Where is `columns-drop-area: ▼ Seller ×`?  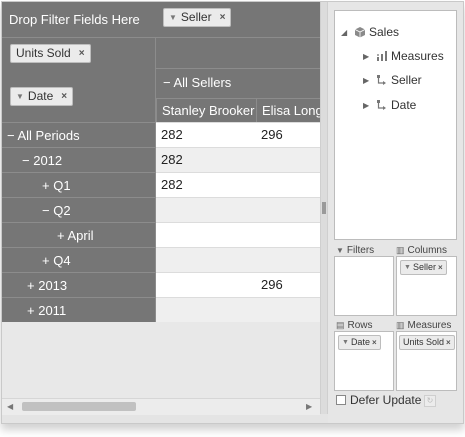
columns-drop-area: ▼ Seller × is located at coordinates (426, 286).